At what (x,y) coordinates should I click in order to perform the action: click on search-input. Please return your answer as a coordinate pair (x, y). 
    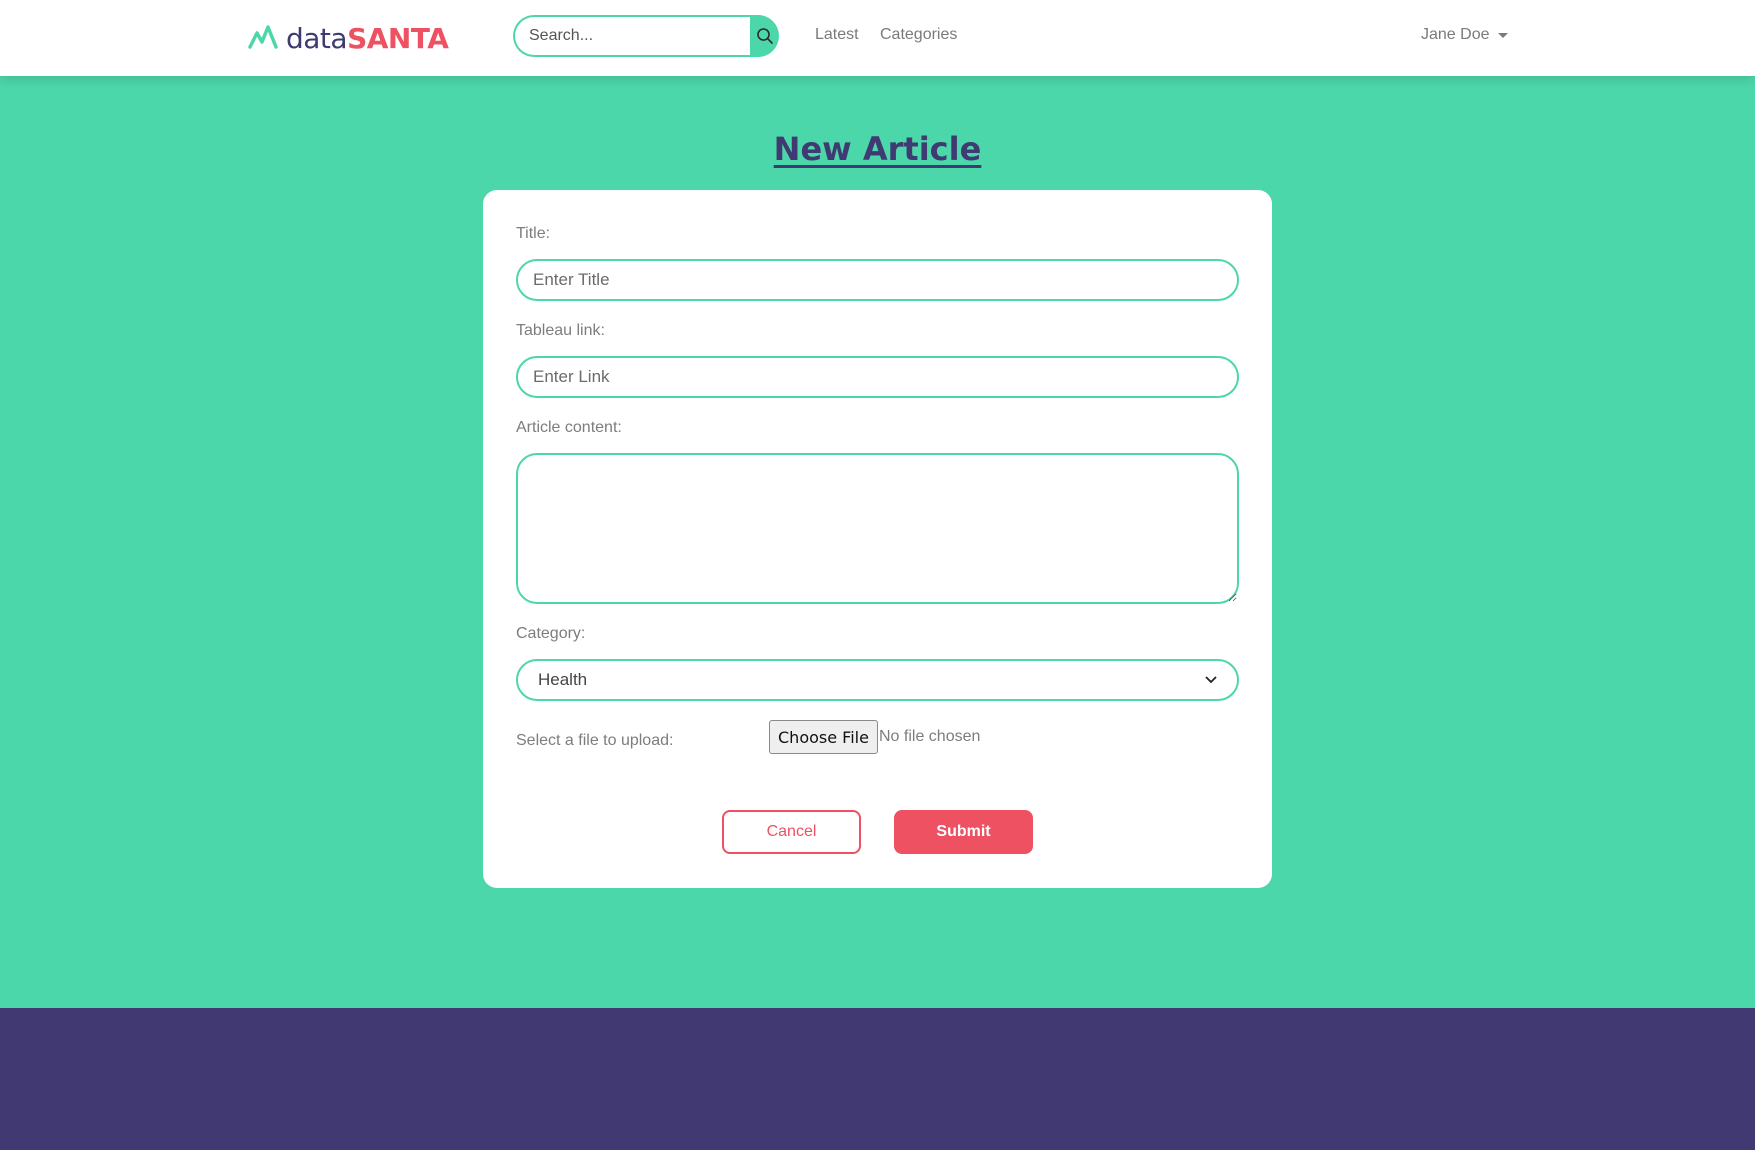
    Looking at the image, I should click on (631, 36).